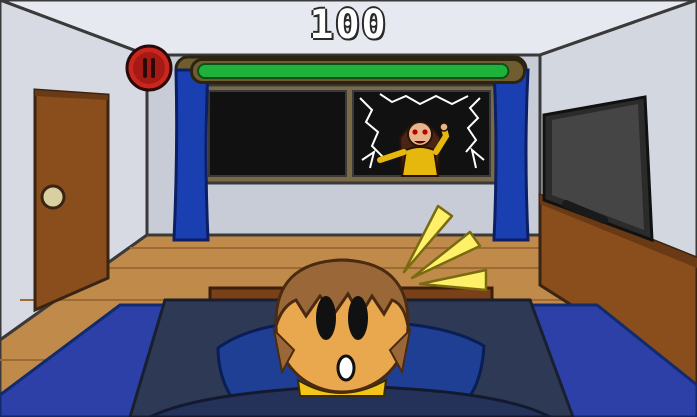  What do you see at coordinates (191, 155) in the screenshot?
I see `left-curtain` at bounding box center [191, 155].